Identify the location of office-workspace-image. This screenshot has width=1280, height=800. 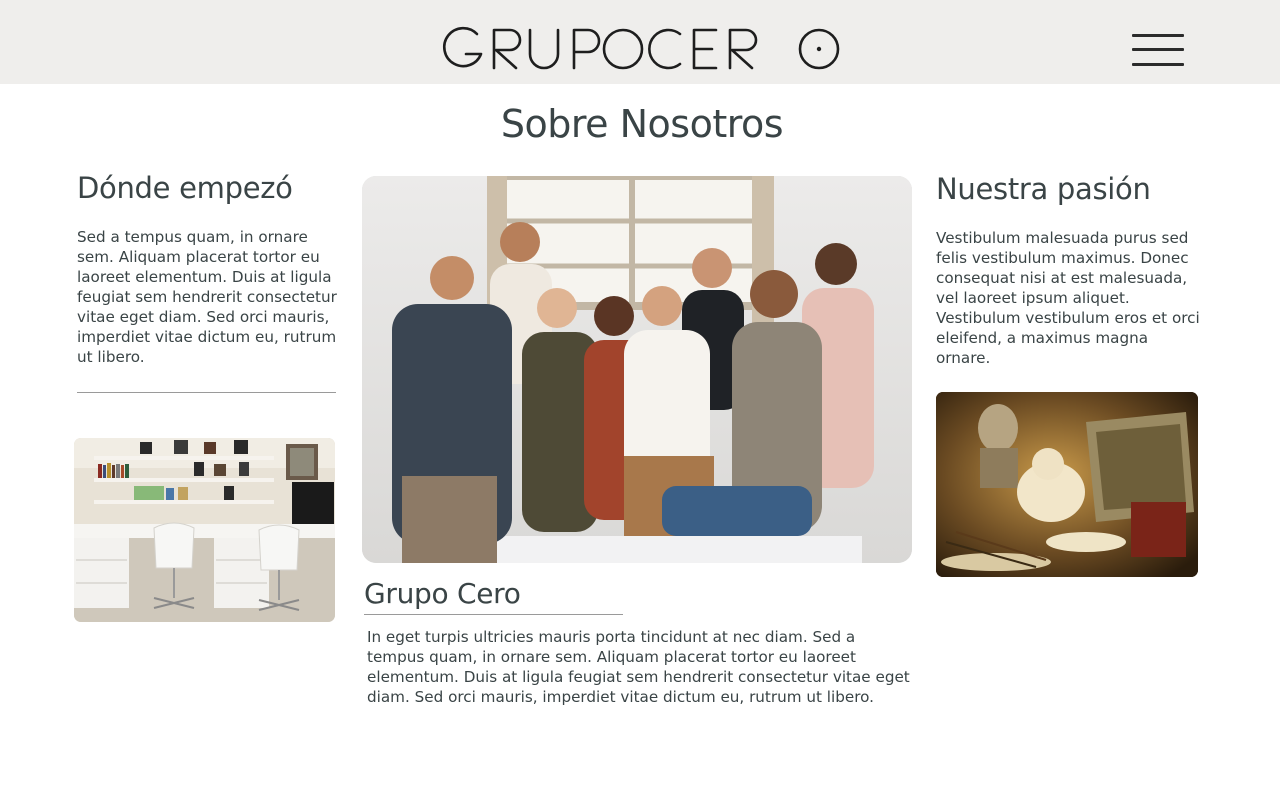
(204, 530).